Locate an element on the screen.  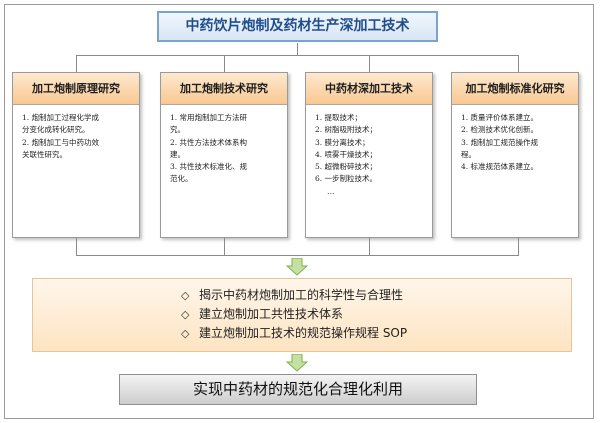
list-item: 2. 炮制加工与中药功效 is located at coordinates (61, 142).